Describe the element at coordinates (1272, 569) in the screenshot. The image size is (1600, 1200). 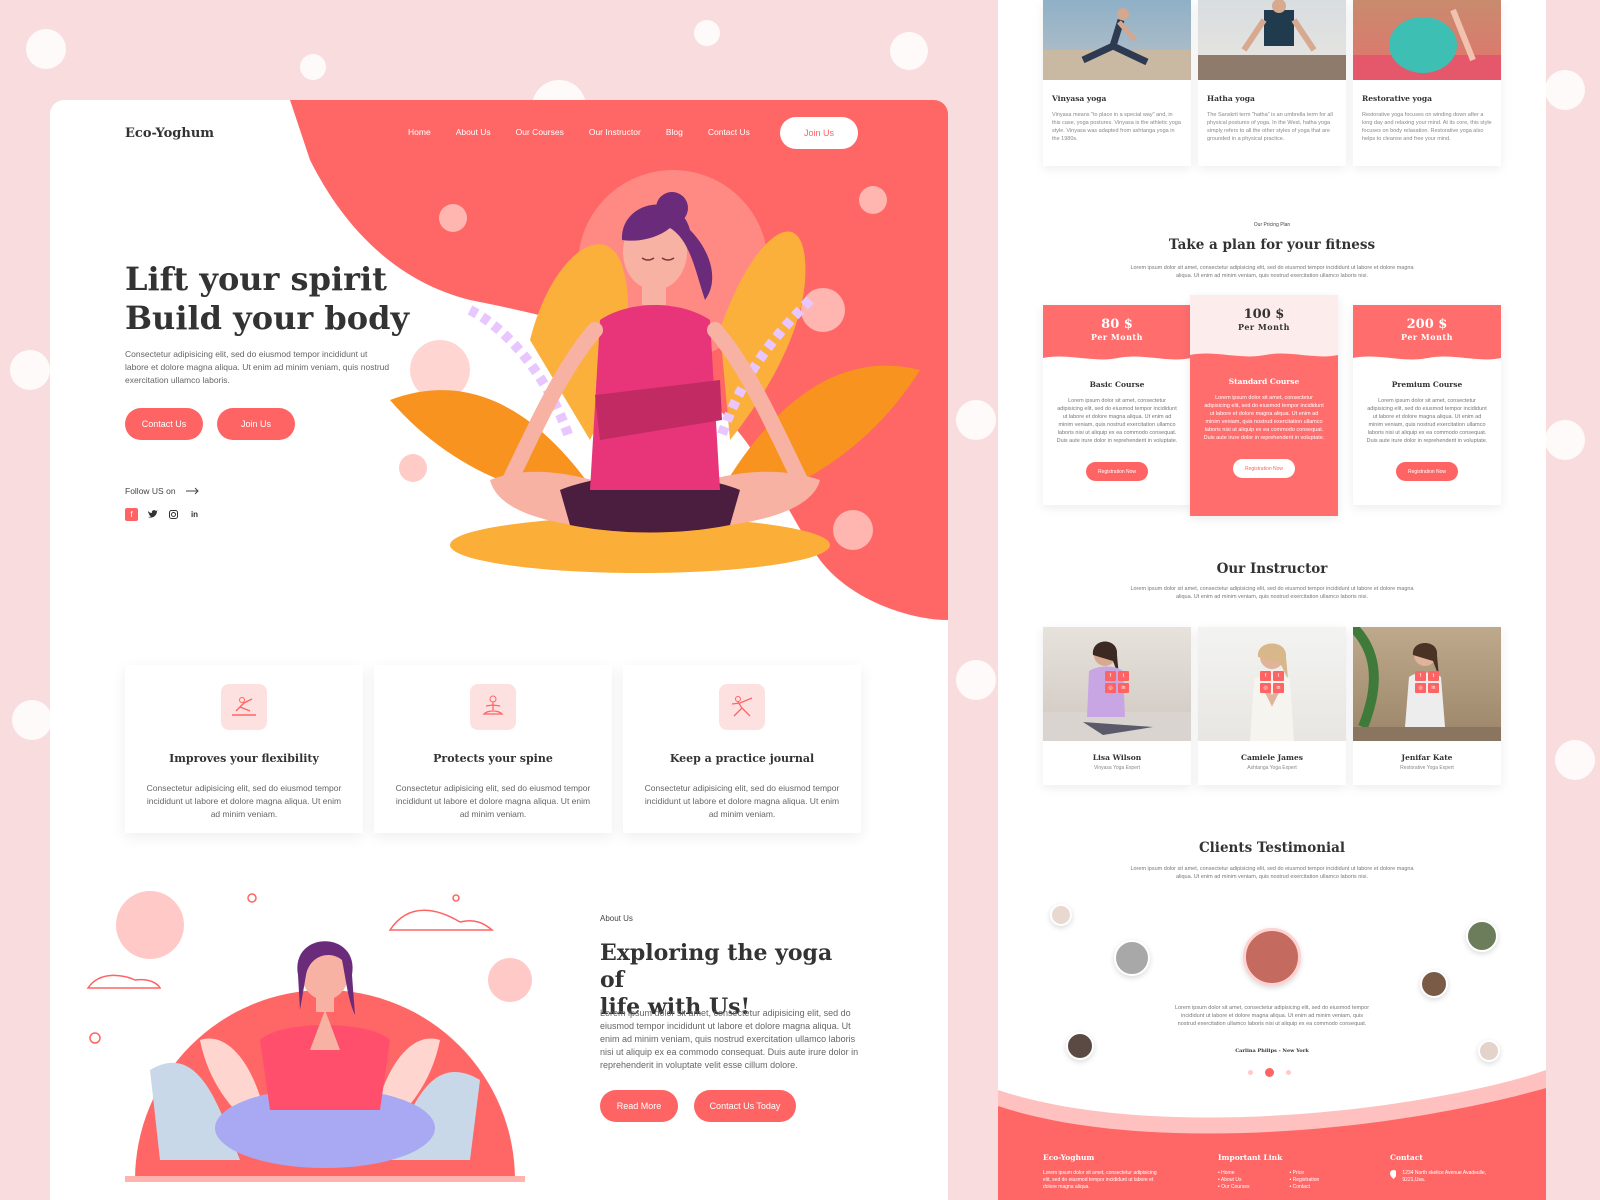
I see `instructor-title: Our Instructor` at that location.